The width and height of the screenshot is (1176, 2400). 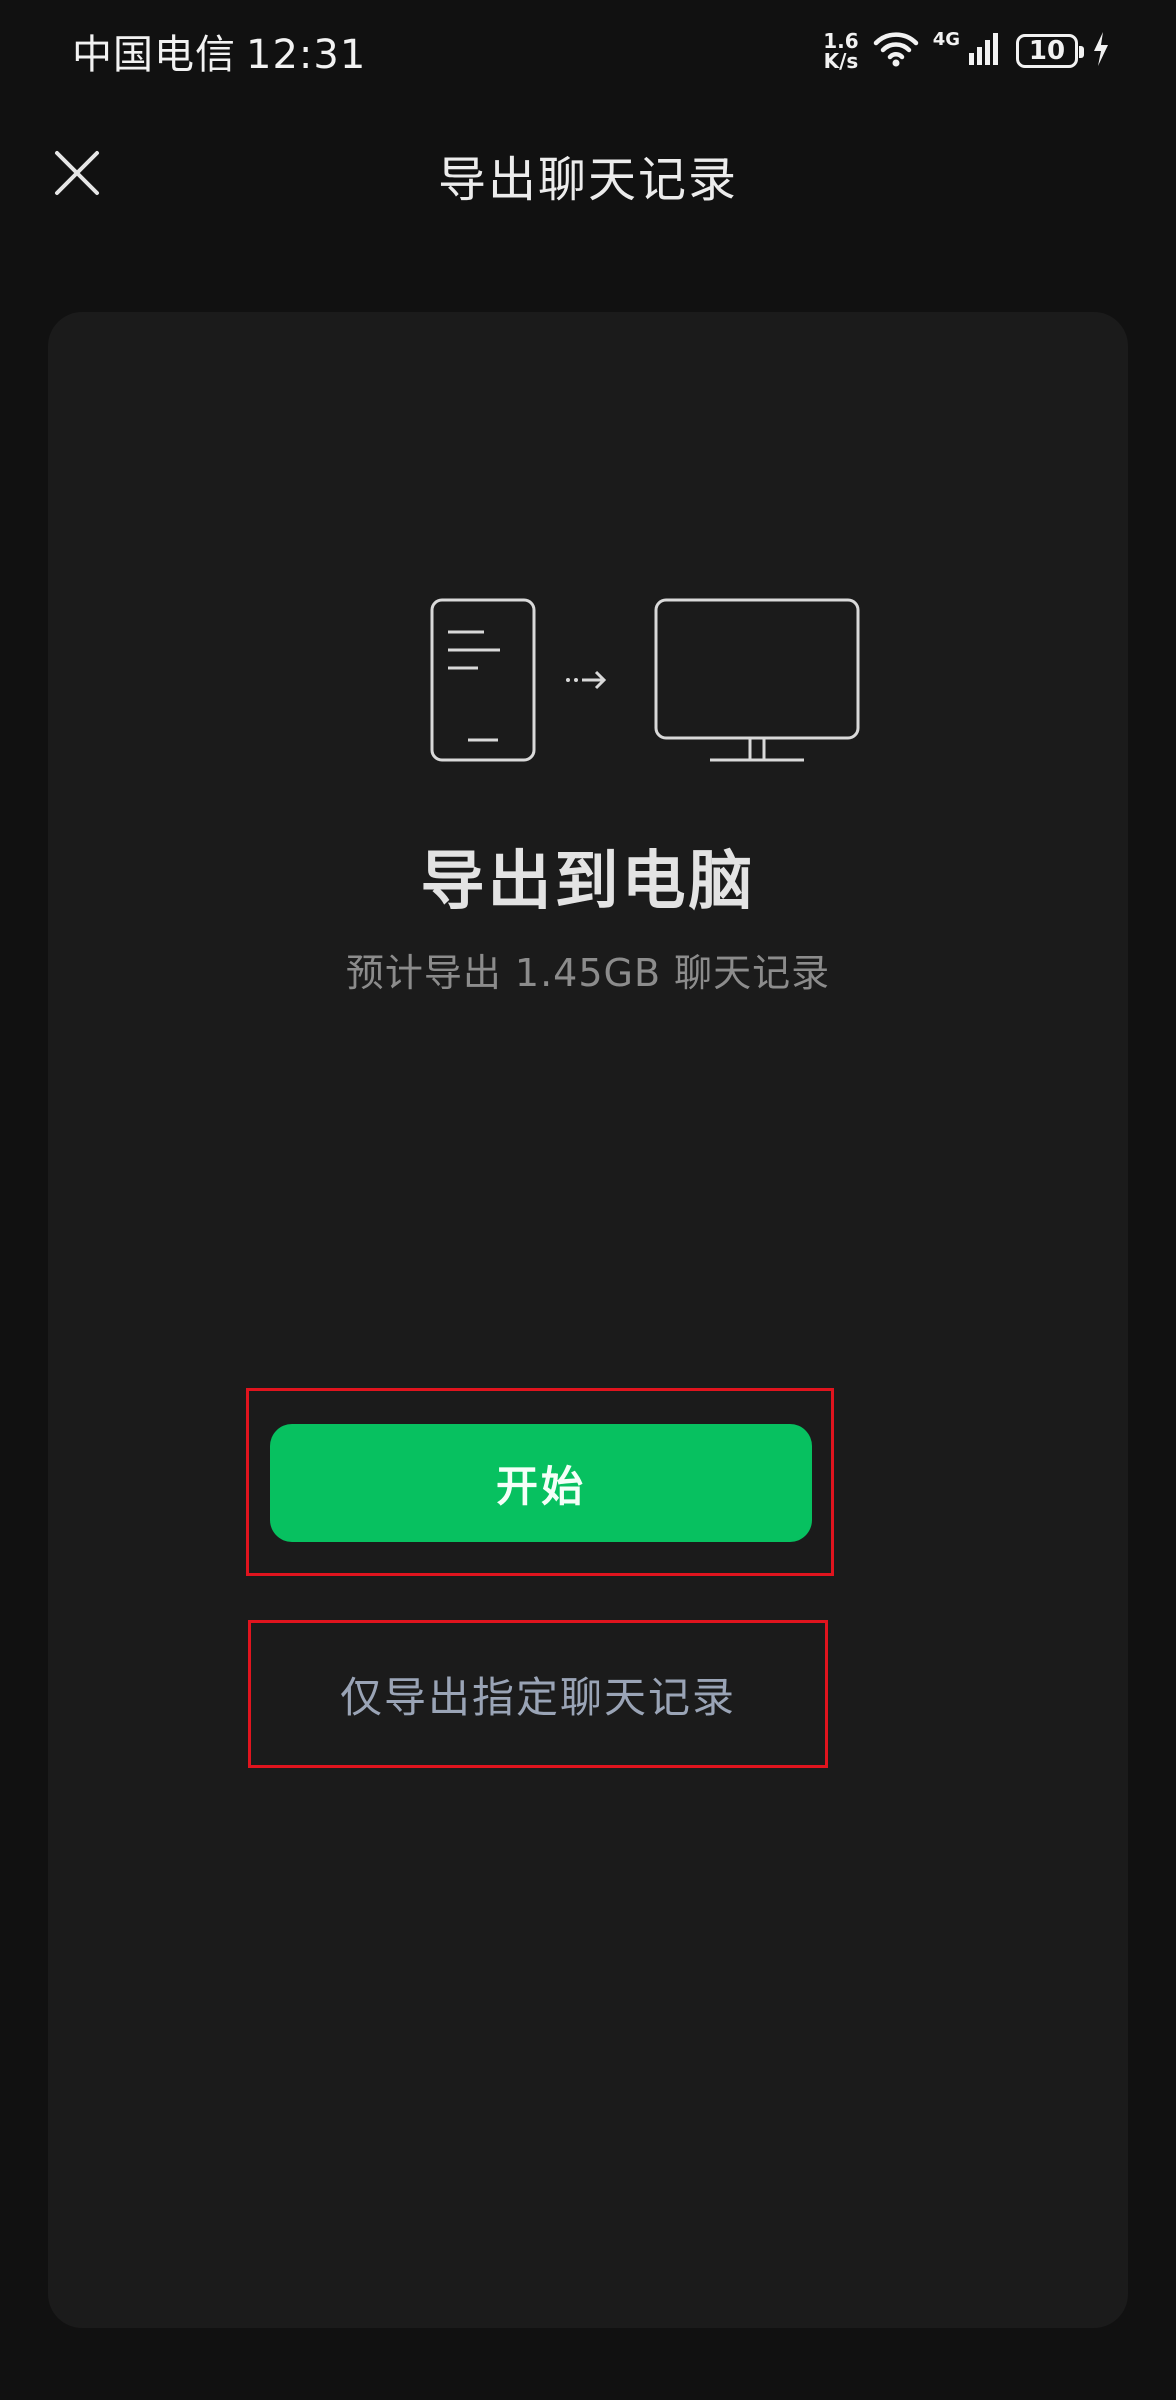 I want to click on charging-icon, so click(x=1101, y=51).